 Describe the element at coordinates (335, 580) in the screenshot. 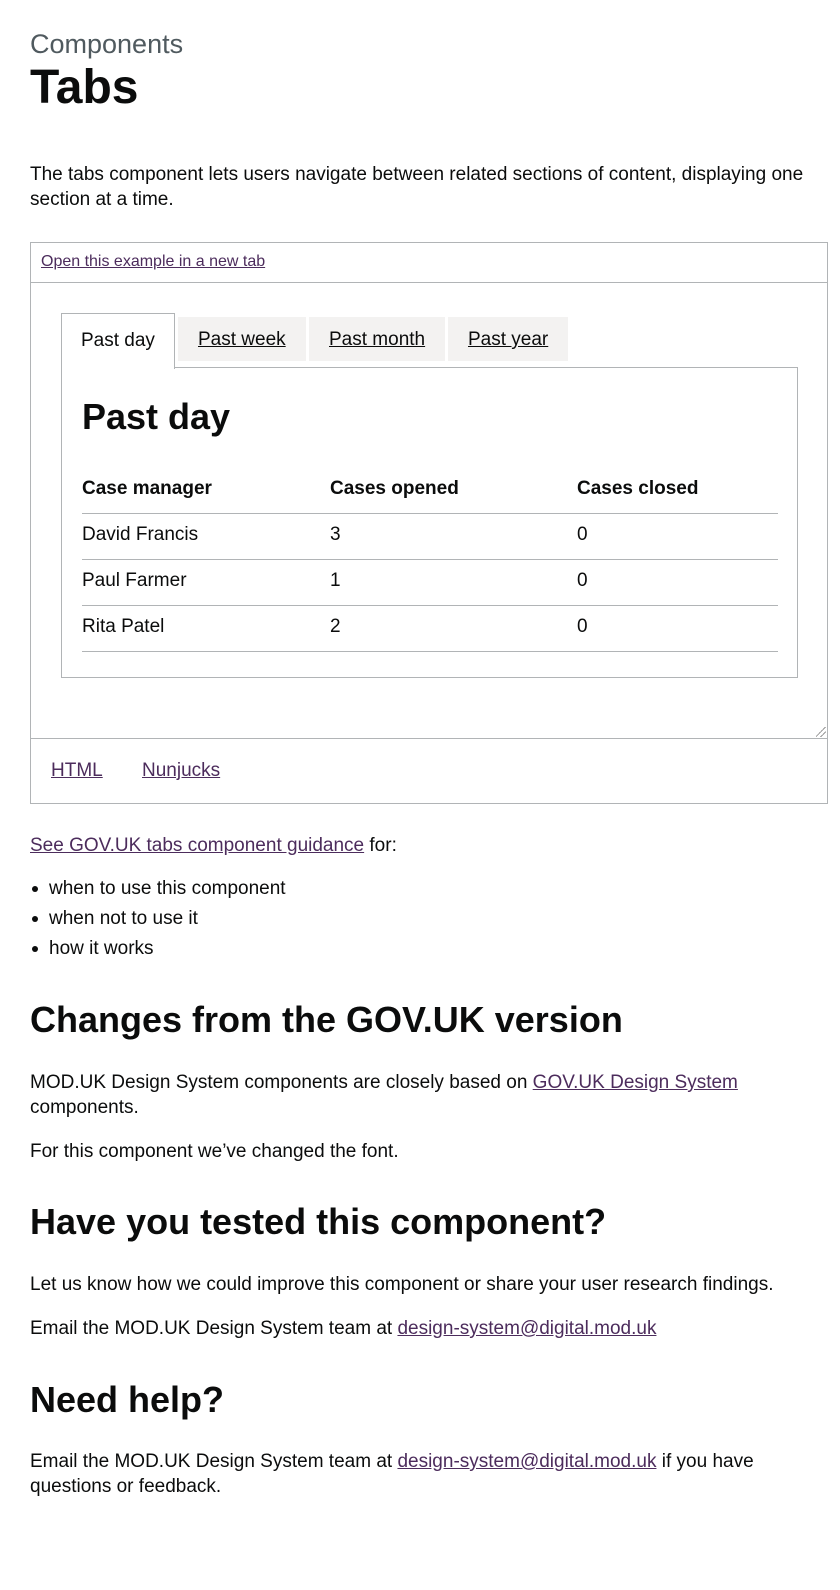

I see `cell-cases-opened: 1` at that location.